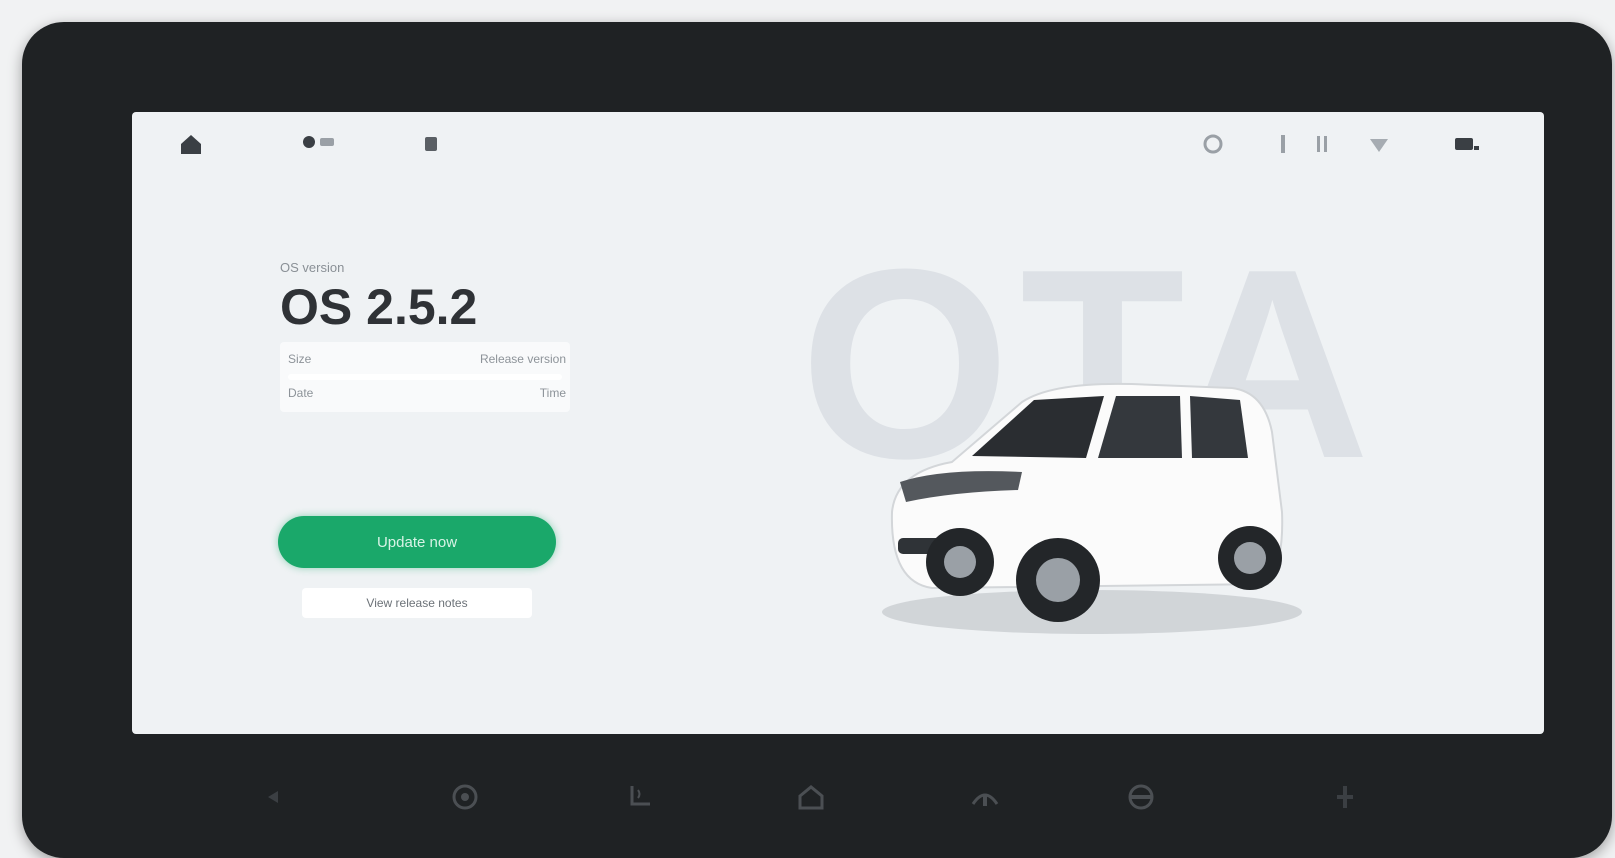 The height and width of the screenshot is (858, 1615). I want to click on version-number: OS 2.5.2, so click(379, 307).